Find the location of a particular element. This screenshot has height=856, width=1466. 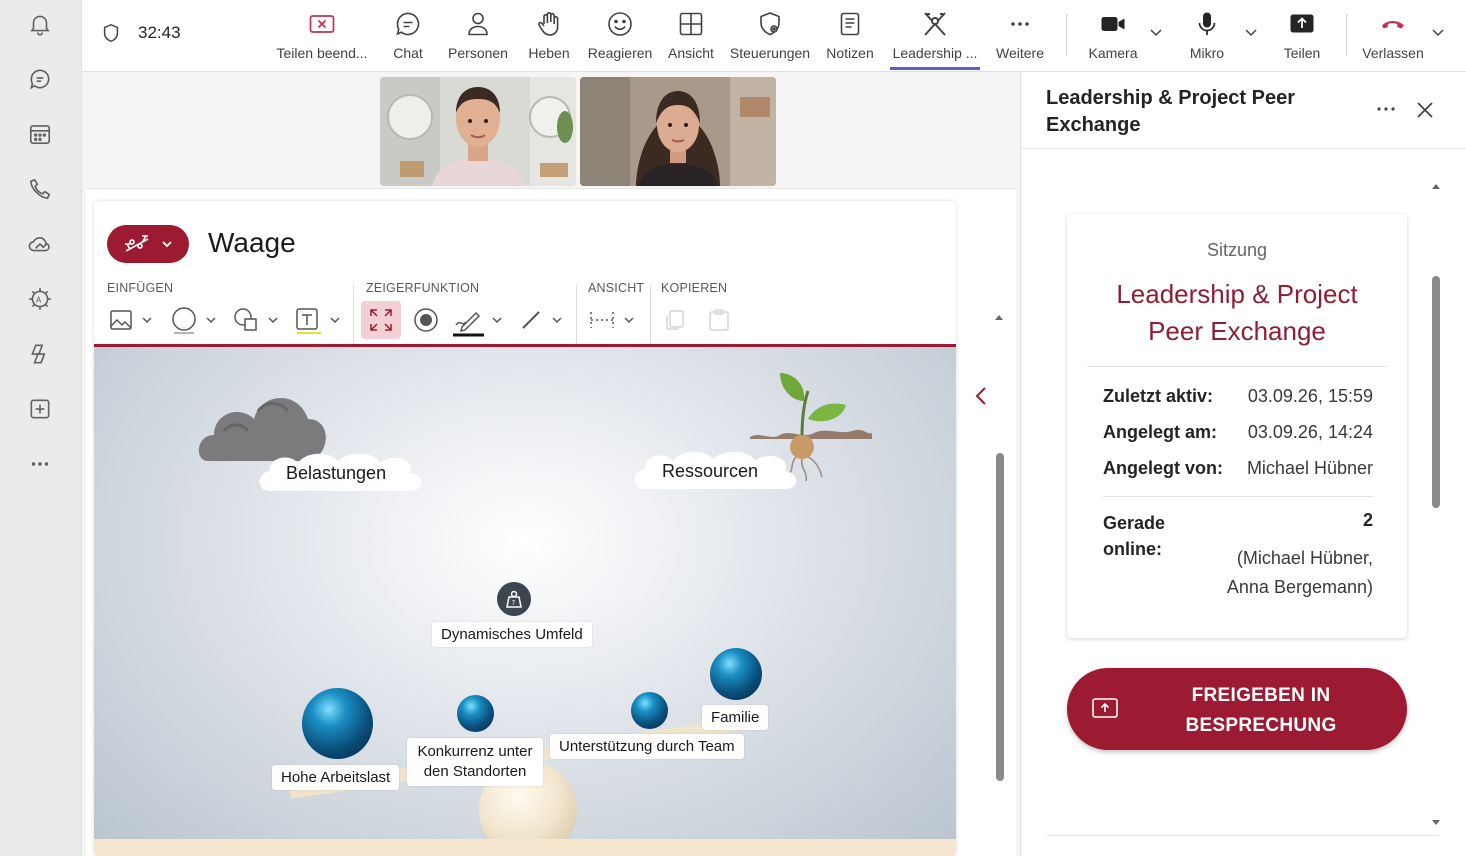

participant-video-man is located at coordinates (478, 131).